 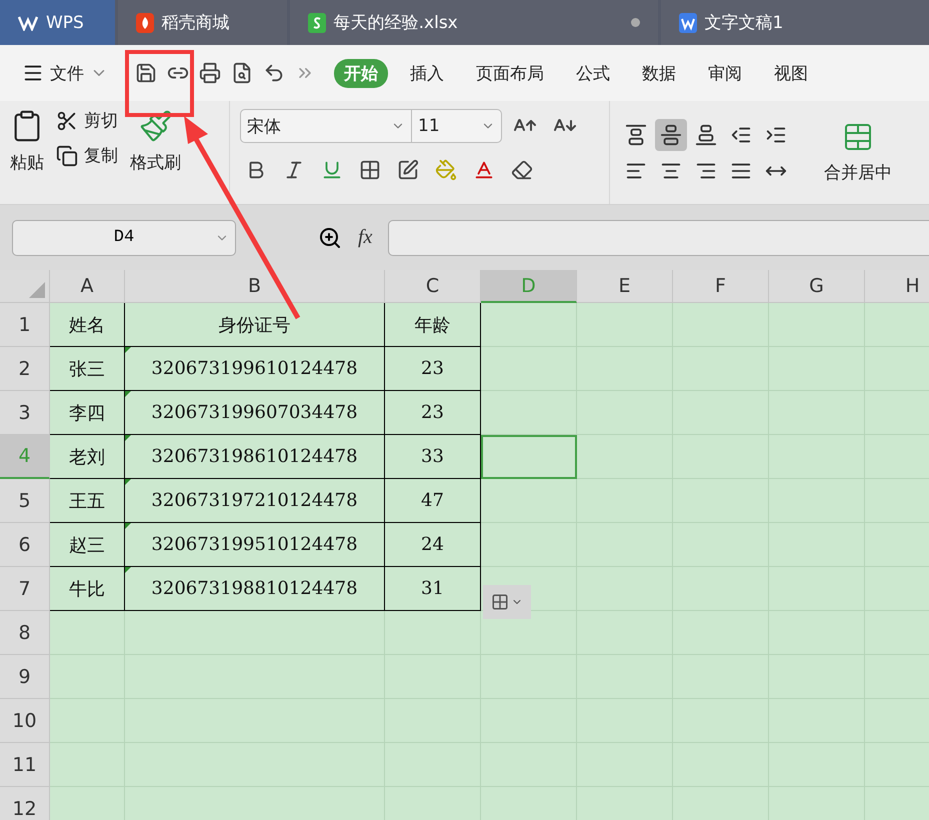 I want to click on app-tab: 稻壳商城, so click(x=202, y=22).